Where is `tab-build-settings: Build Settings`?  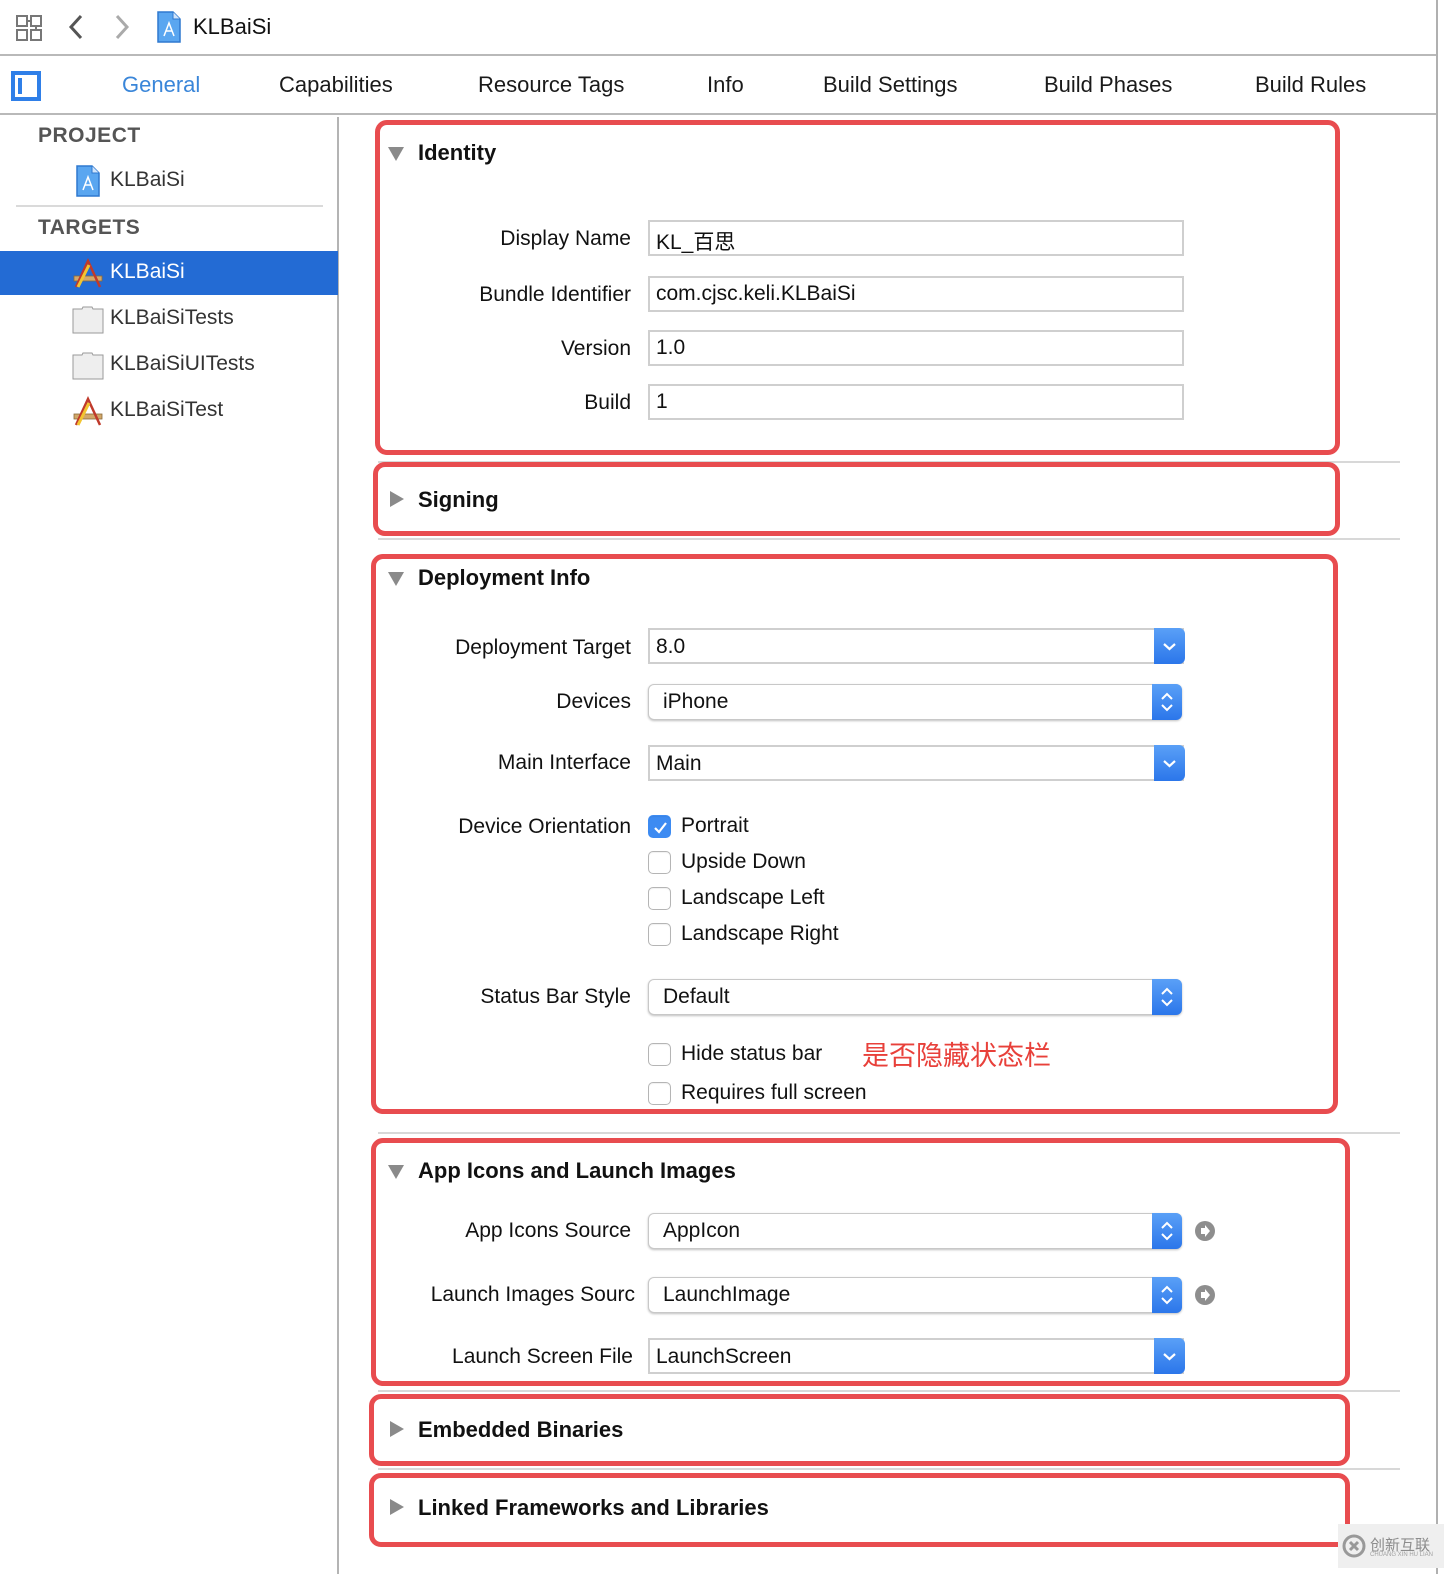 tab-build-settings: Build Settings is located at coordinates (890, 85).